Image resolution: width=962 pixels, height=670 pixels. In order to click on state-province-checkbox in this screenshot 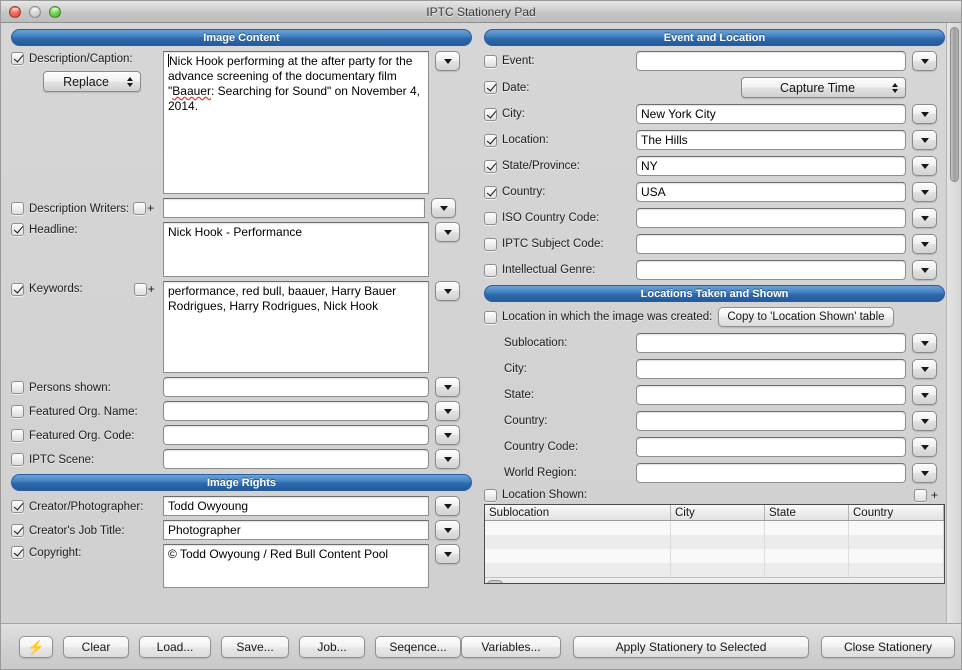, I will do `click(490, 166)`.